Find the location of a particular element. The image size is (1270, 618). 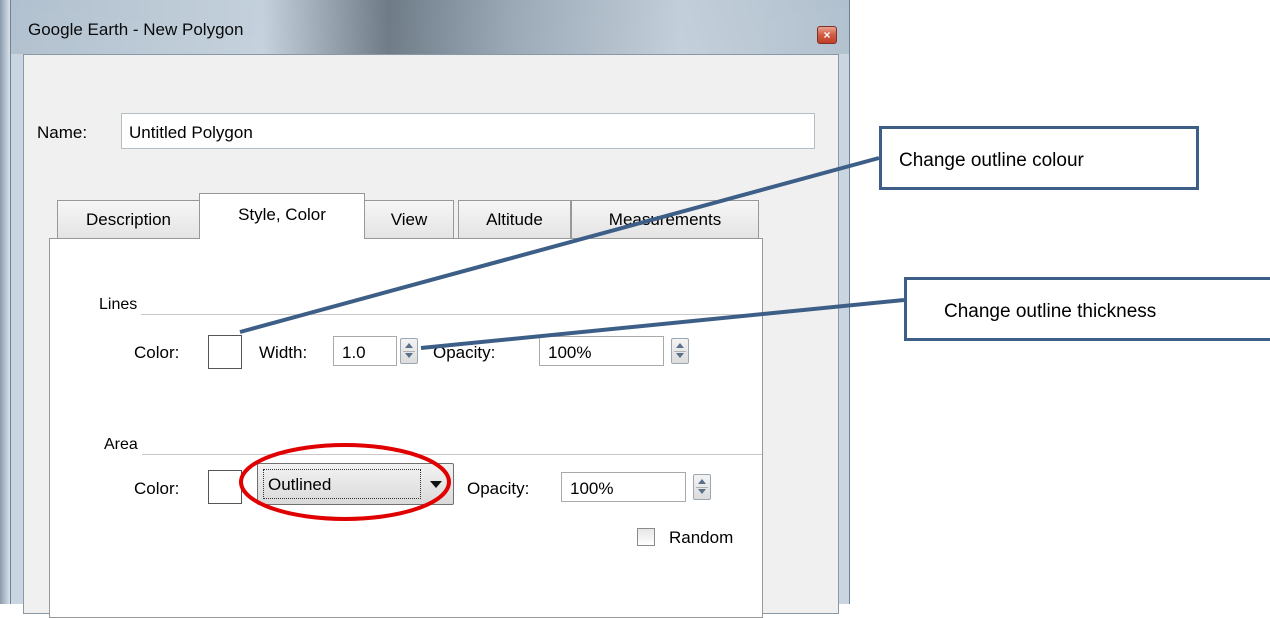

tab-altitude: Altitude is located at coordinates (514, 219).